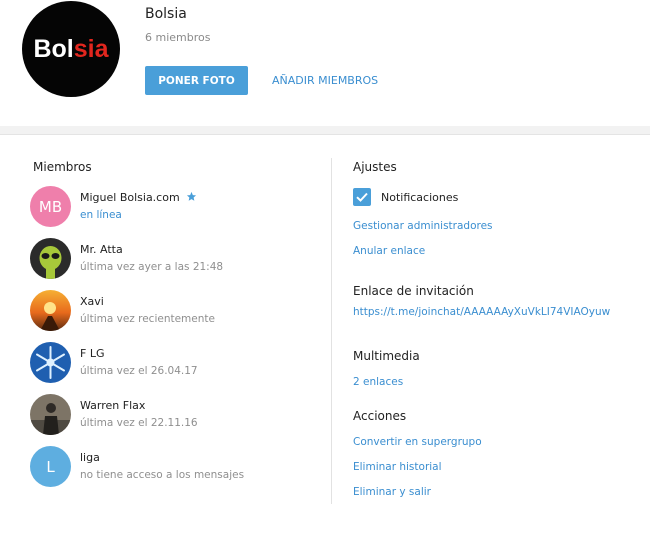 The image size is (650, 548). I want to click on member-row: Mr. Atta última vez ayer a las 21:48, so click(175, 259).